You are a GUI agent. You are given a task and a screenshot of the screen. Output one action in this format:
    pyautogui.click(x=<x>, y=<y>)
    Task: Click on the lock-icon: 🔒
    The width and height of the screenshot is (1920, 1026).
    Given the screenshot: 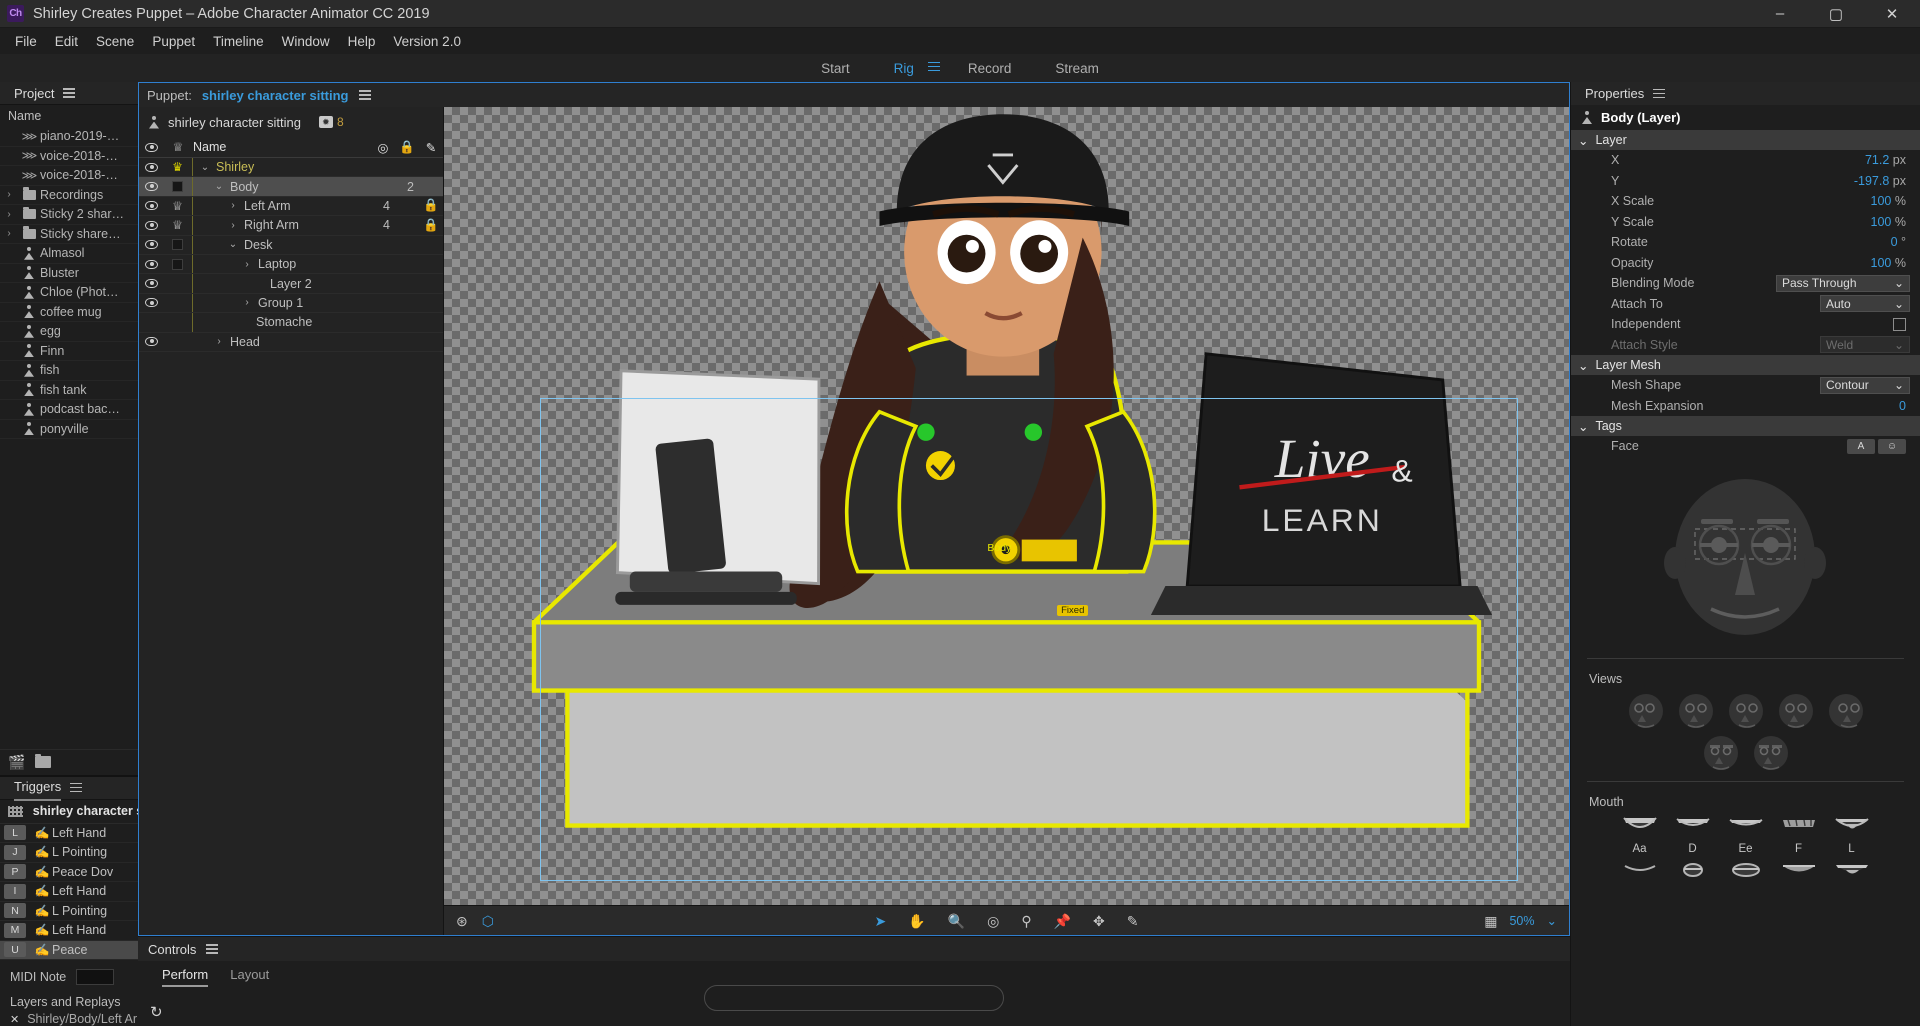 What is the action you would take?
    pyautogui.click(x=431, y=225)
    